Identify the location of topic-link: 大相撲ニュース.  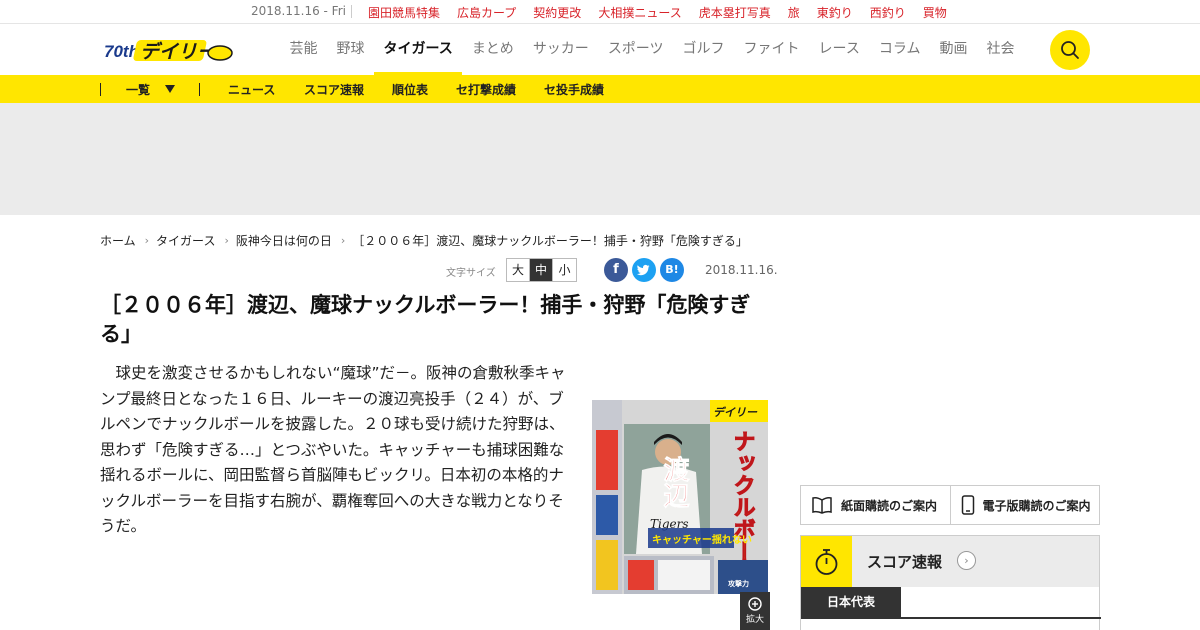
(639, 12).